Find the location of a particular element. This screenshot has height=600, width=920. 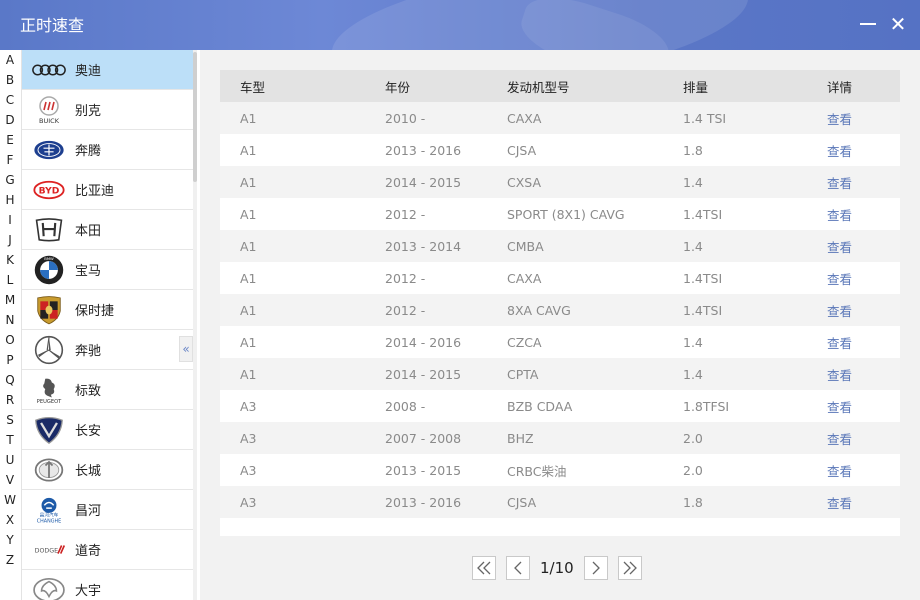

table-row: A1 2013 - 2016 CJSA 1.8 查看 is located at coordinates (560, 150).